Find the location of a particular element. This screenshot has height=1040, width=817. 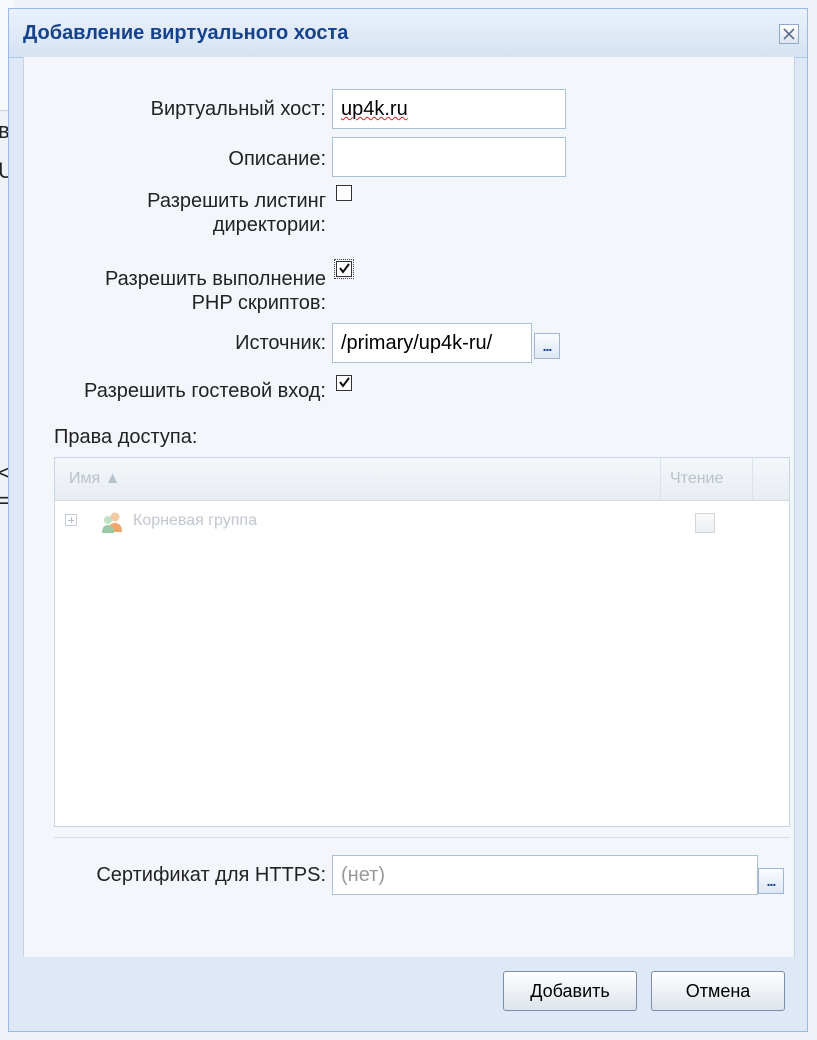

guest-checkbox is located at coordinates (344, 383).